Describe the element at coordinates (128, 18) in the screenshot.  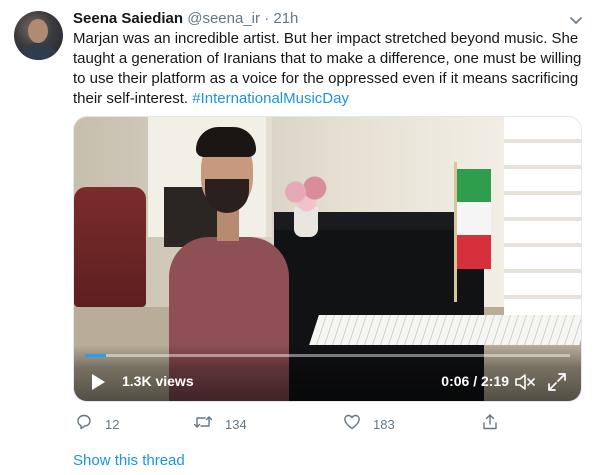
I see `author-name: Seena Saiedian` at that location.